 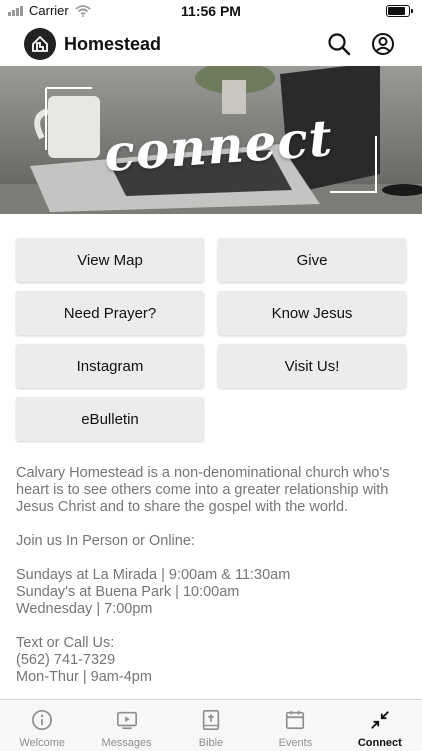 I want to click on app-header: Homestead, so click(x=211, y=44).